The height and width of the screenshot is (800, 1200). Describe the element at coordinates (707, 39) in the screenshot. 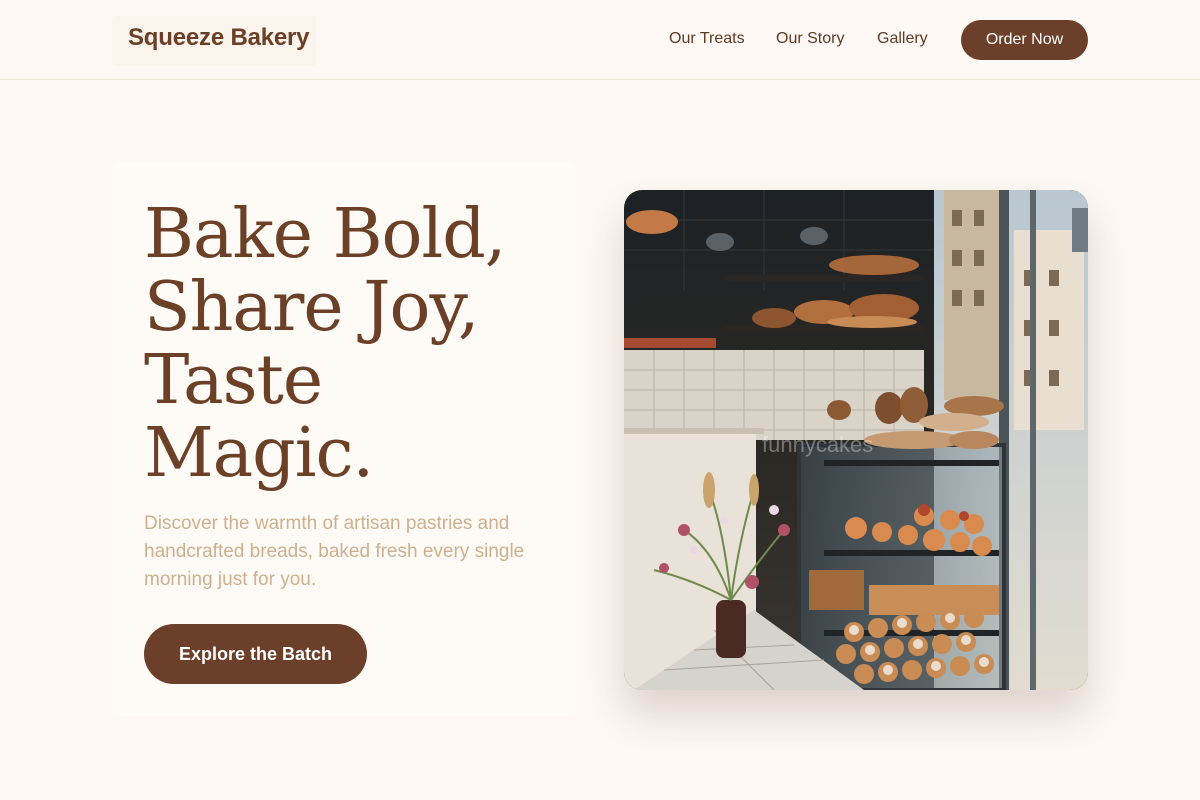

I see `nav-our-treats: Our Treats` at that location.